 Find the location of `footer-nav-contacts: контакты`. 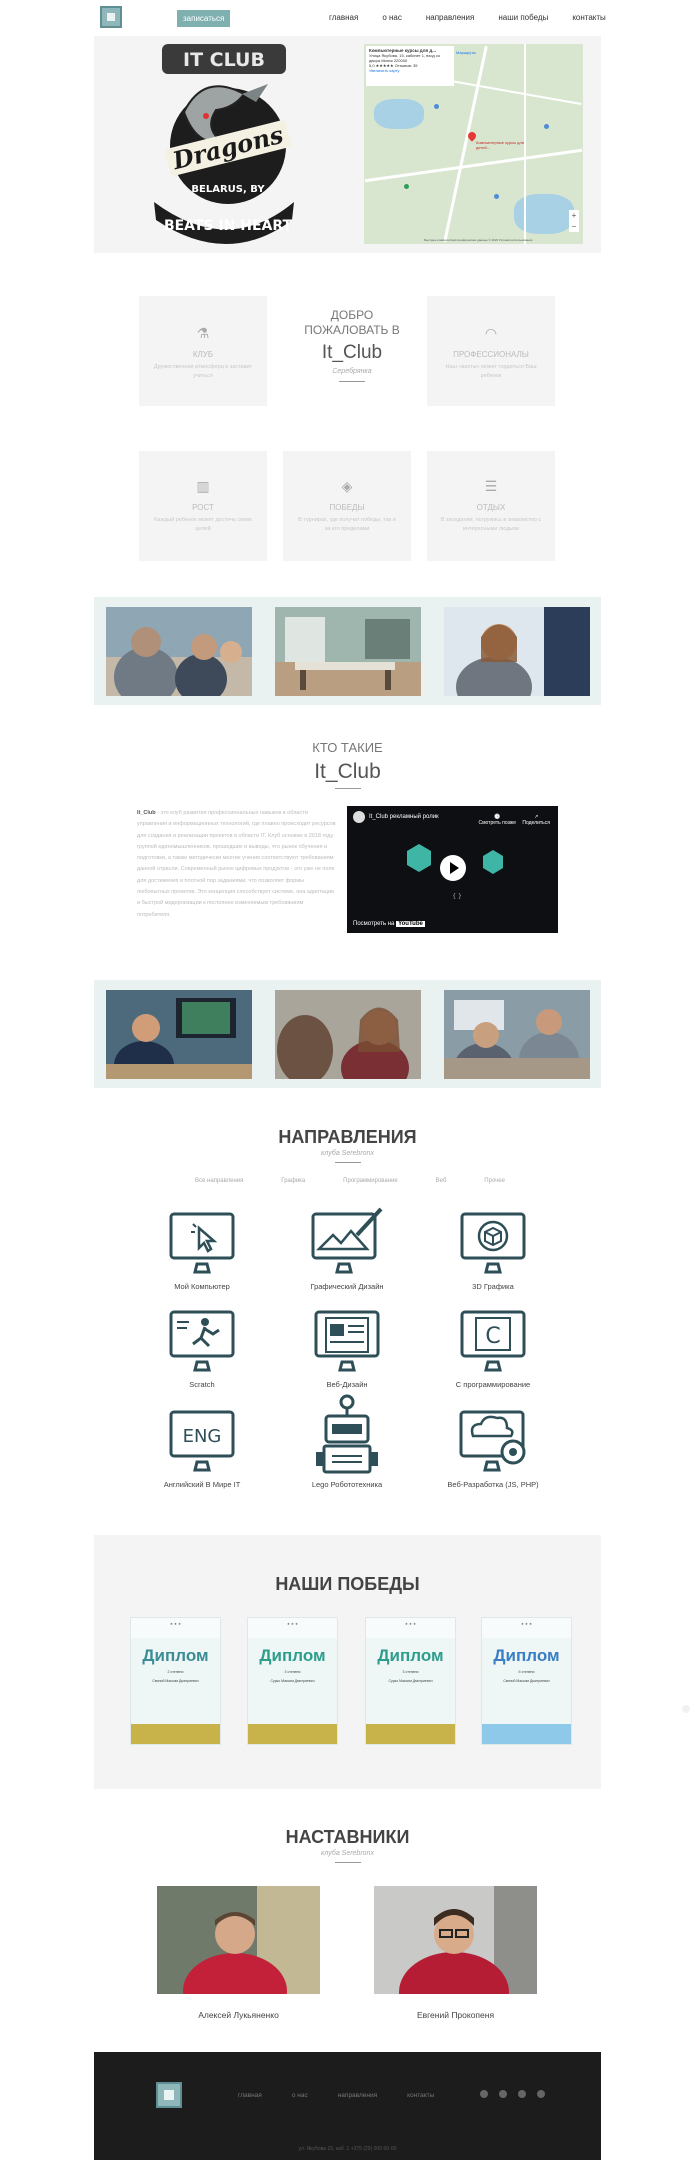

footer-nav-contacts: контакты is located at coordinates (420, 2095).